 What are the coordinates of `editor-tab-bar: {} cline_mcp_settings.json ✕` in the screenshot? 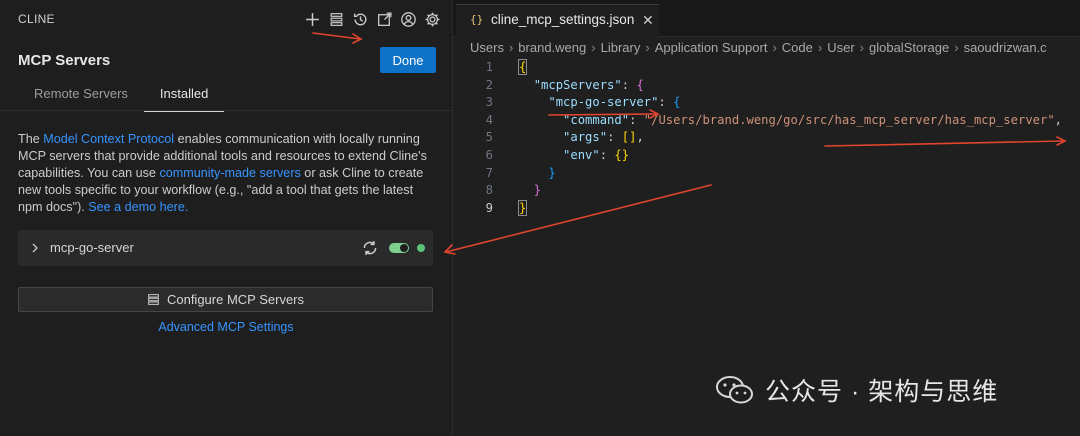 It's located at (766, 18).